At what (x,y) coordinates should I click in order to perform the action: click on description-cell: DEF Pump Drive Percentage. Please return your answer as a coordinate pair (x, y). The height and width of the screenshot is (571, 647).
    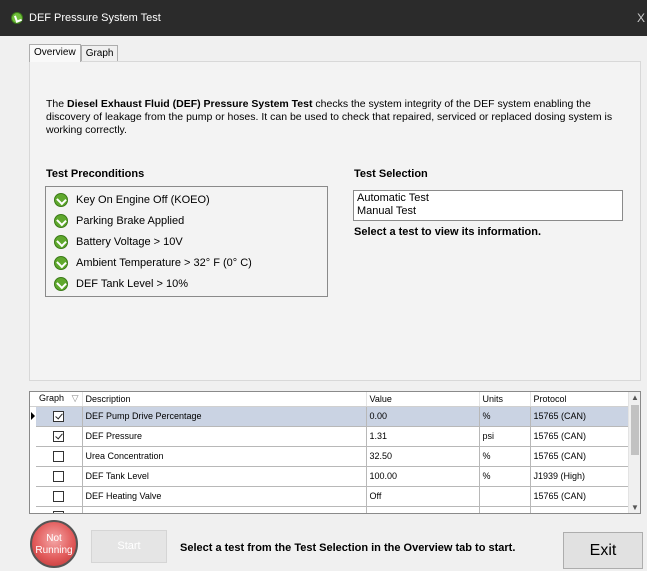
    Looking at the image, I should click on (224, 416).